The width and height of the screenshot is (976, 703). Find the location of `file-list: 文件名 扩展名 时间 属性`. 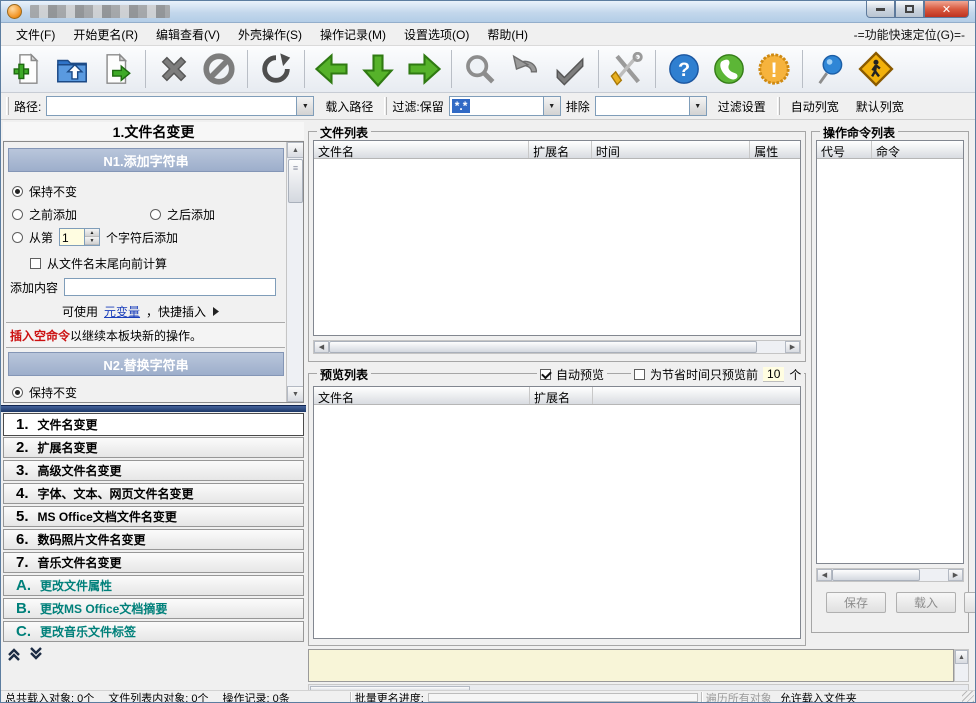

file-list: 文件名 扩展名 时间 属性 is located at coordinates (557, 238).